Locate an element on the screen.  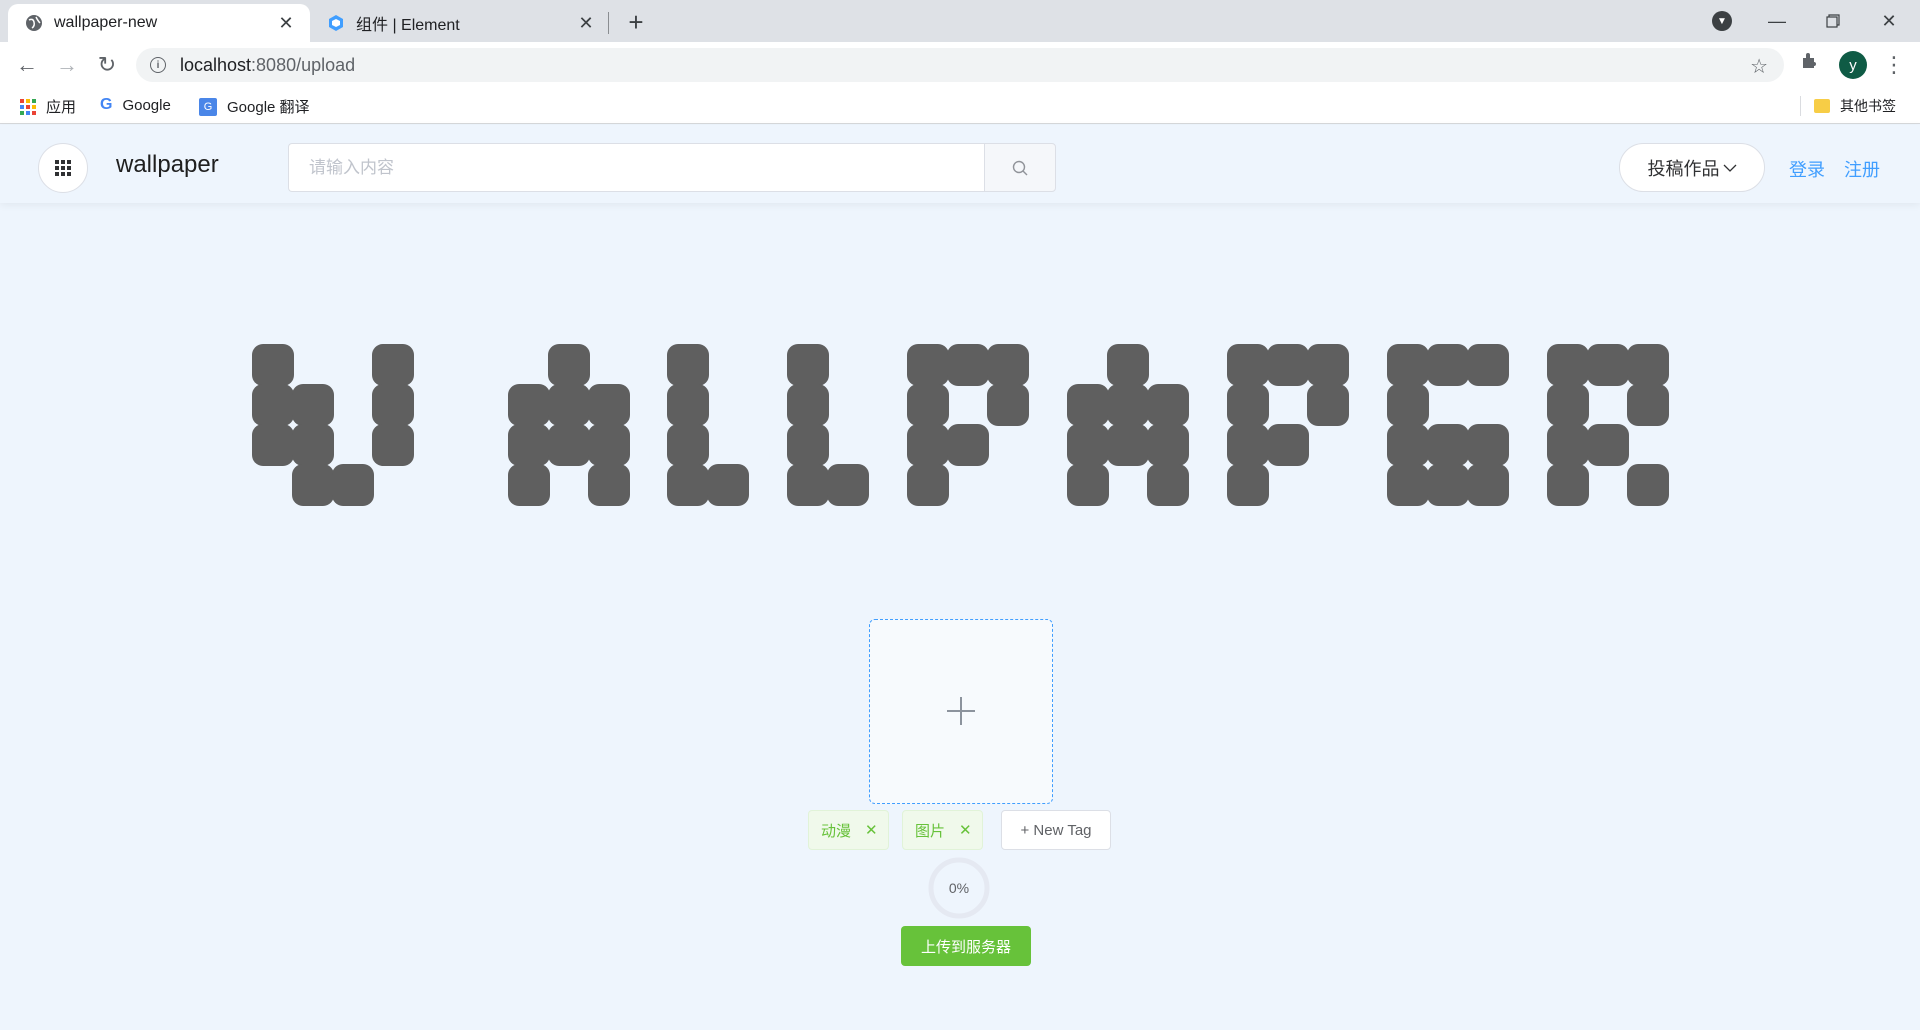
bookmark-google-translate: G Google 翻译 is located at coordinates (254, 106).